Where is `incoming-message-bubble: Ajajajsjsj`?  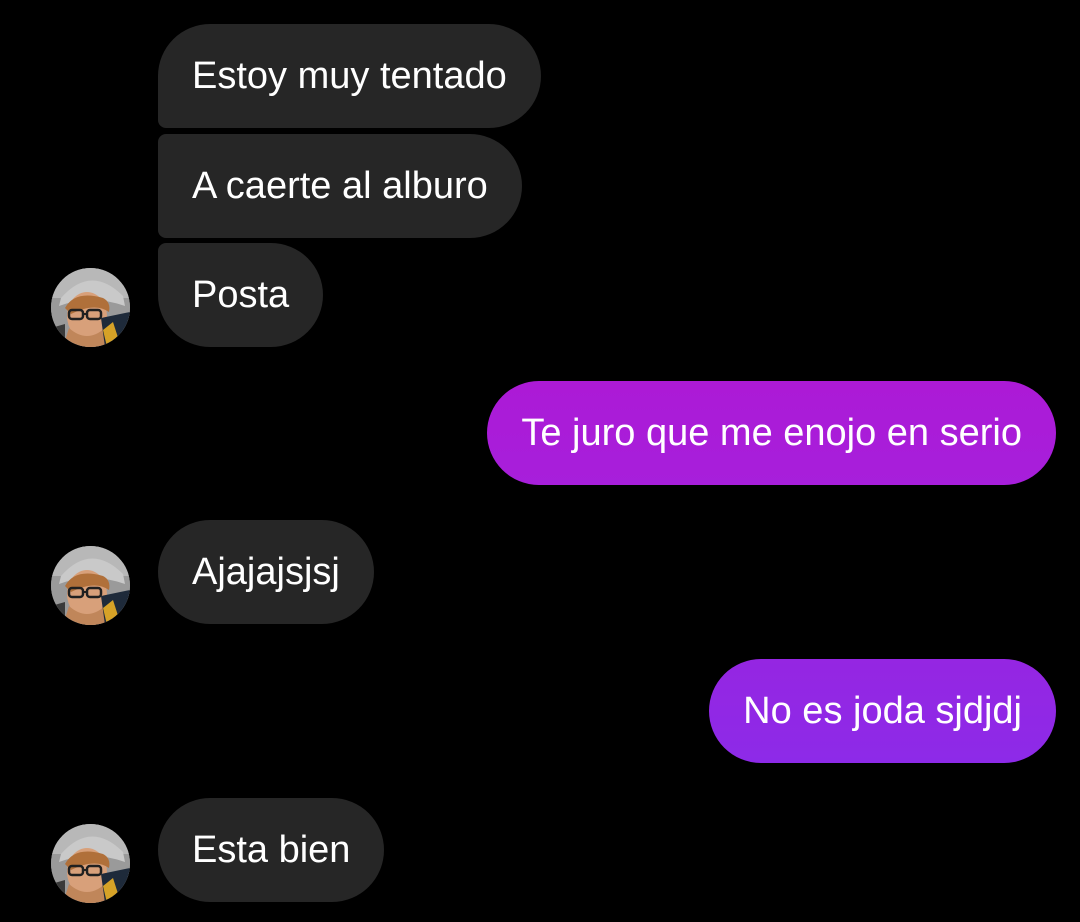
incoming-message-bubble: Ajajajsjsj is located at coordinates (266, 572).